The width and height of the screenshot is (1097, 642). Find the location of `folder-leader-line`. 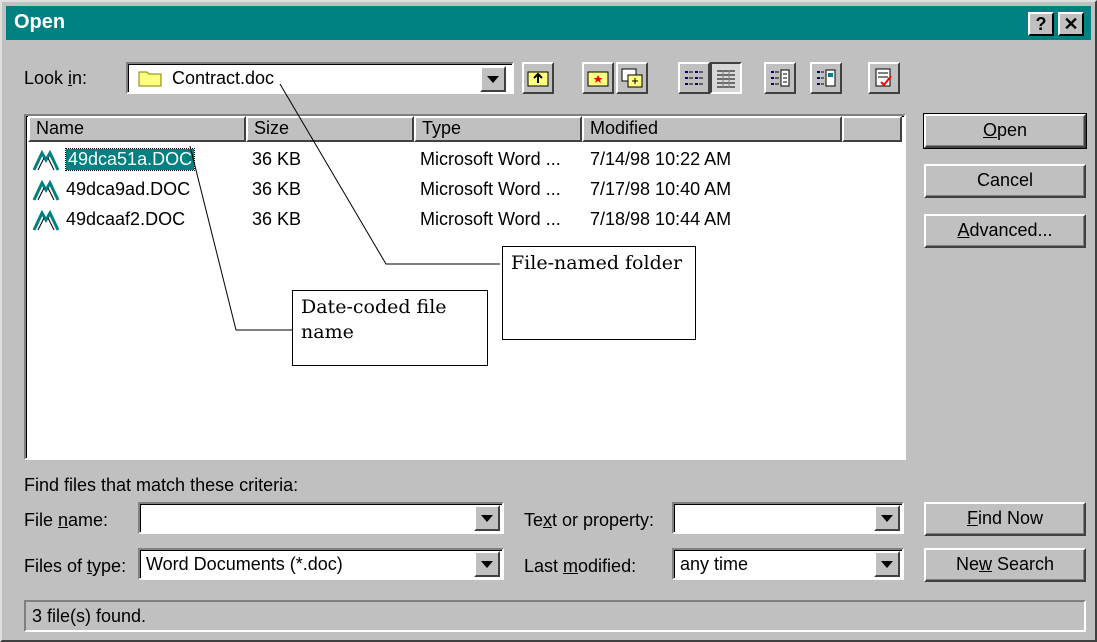

folder-leader-line is located at coordinates (389, 174).